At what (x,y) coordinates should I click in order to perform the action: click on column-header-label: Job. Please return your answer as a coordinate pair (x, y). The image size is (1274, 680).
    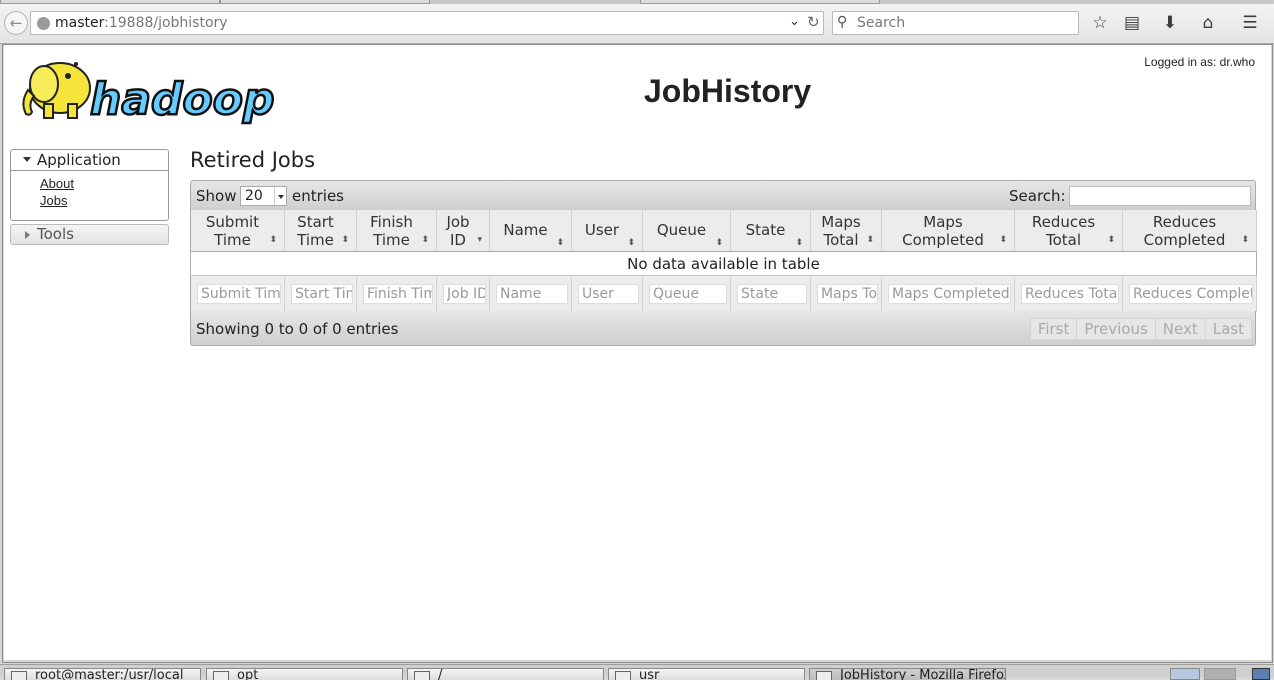
    Looking at the image, I should click on (458, 221).